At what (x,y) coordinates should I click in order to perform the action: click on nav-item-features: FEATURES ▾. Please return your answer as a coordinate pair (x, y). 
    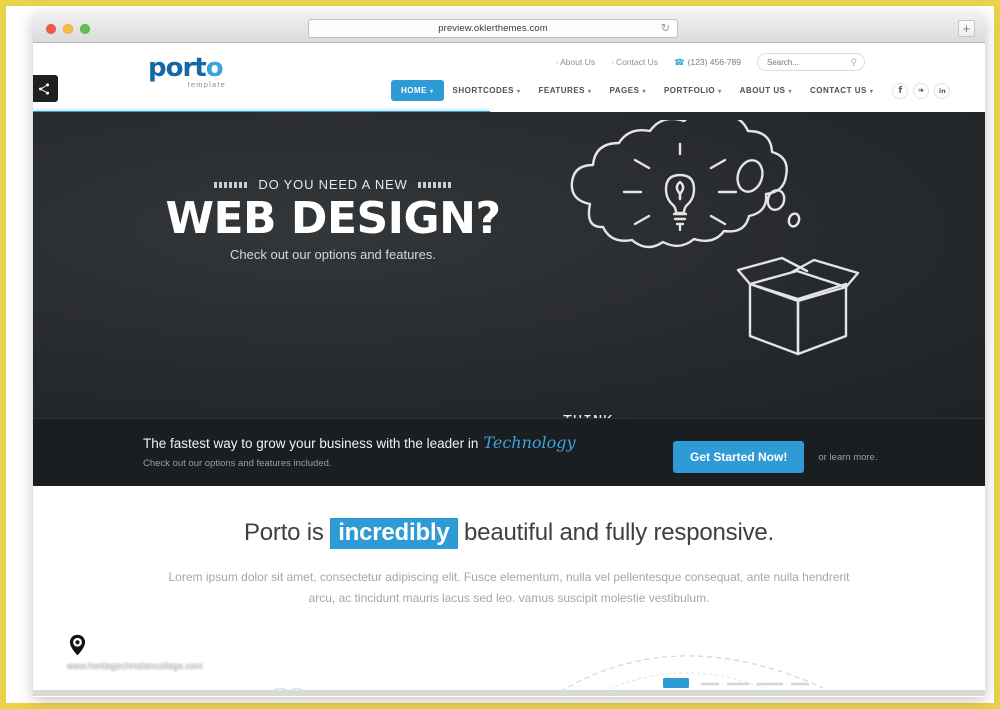
    Looking at the image, I should click on (564, 90).